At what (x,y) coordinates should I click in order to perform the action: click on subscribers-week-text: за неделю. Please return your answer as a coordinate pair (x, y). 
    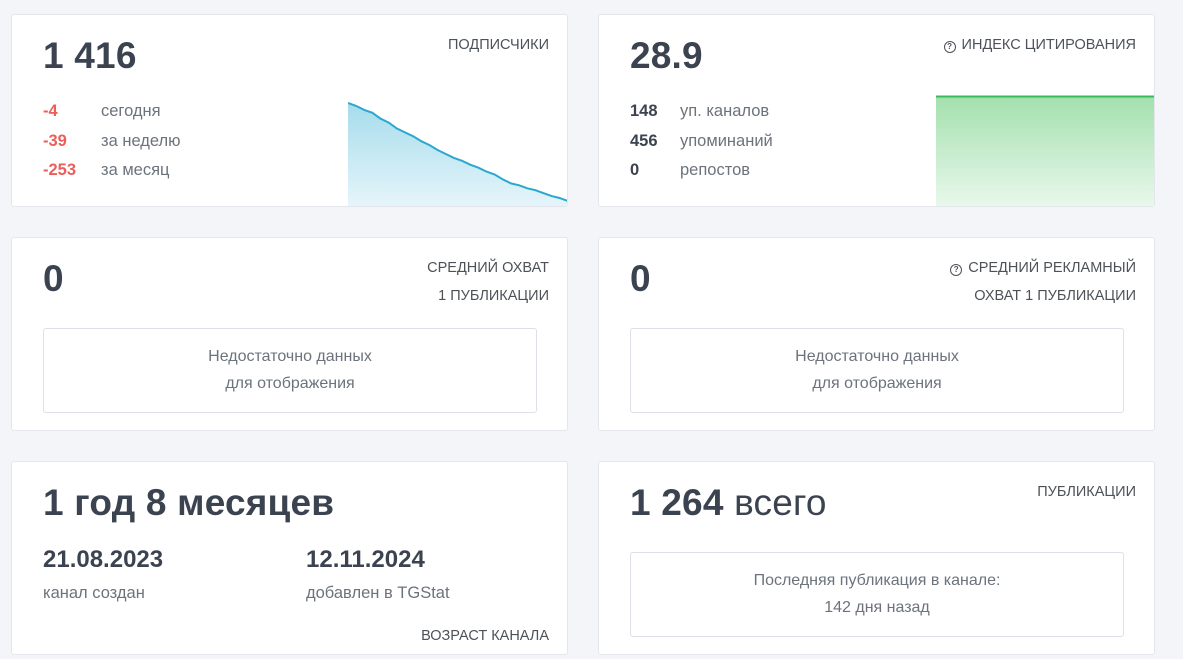
    Looking at the image, I should click on (141, 141).